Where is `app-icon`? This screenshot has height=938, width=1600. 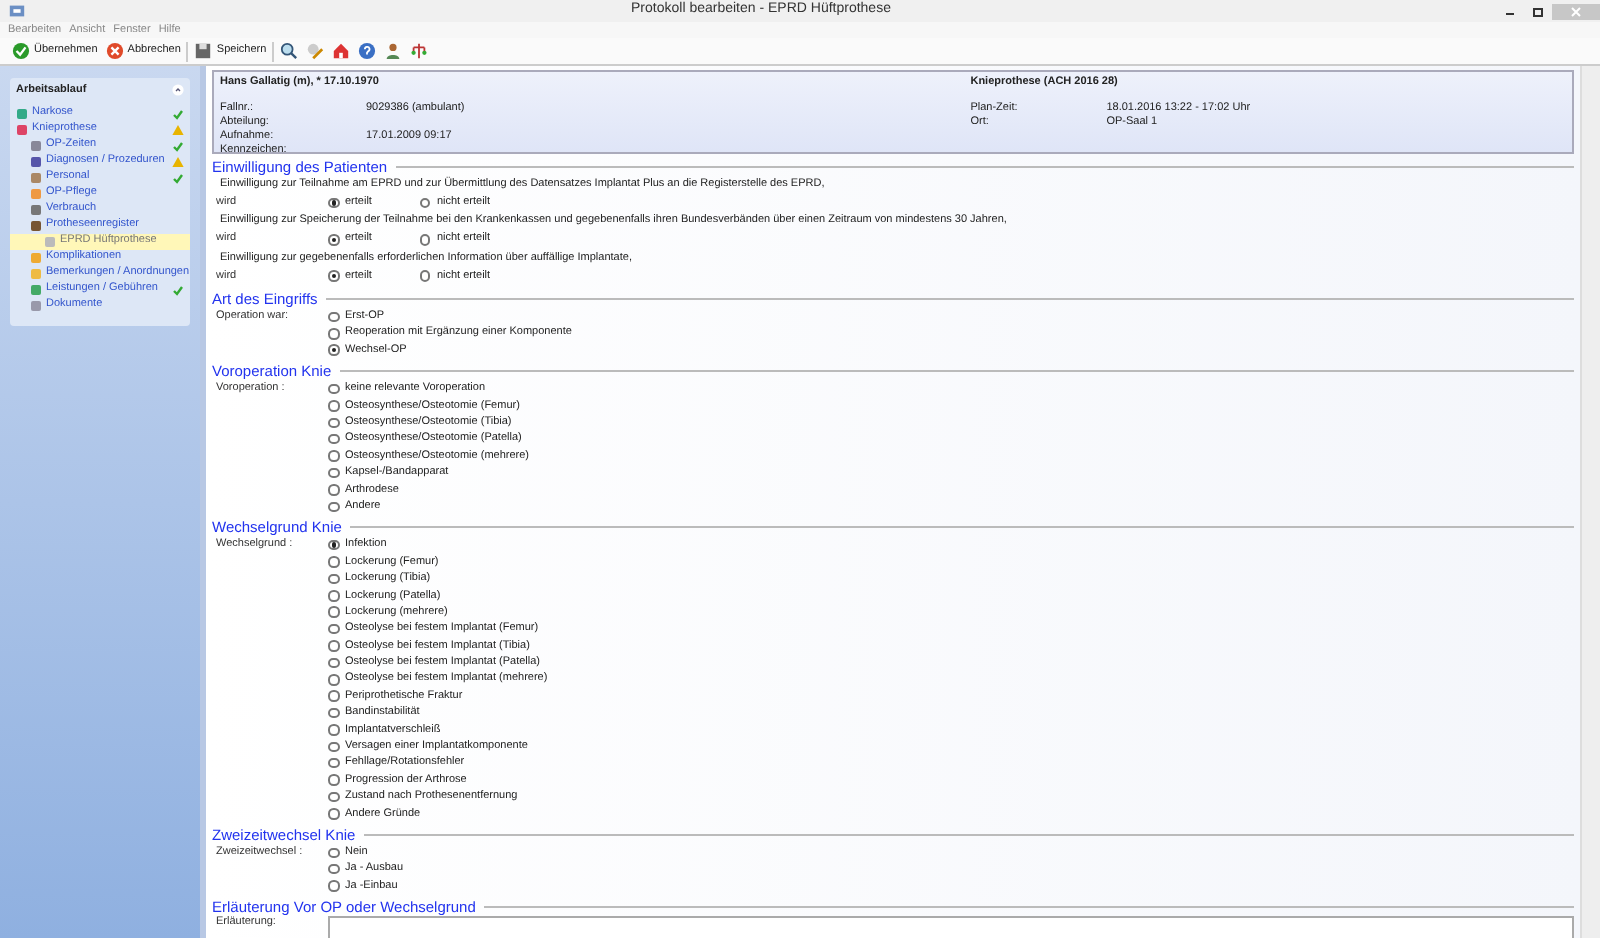
app-icon is located at coordinates (17, 11).